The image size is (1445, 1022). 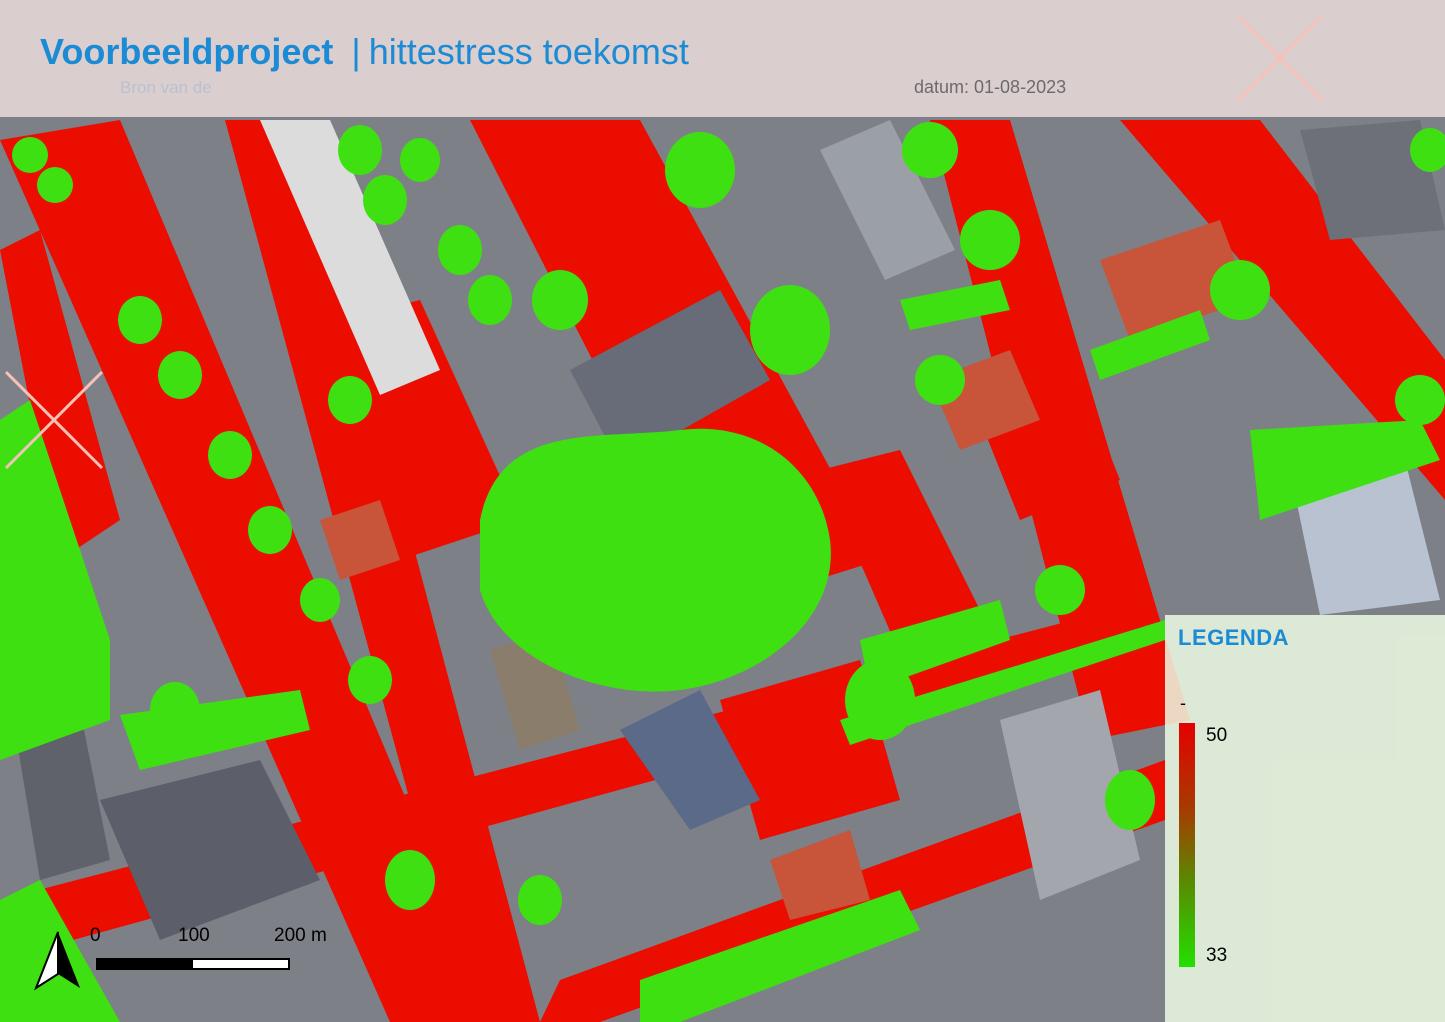 What do you see at coordinates (208, 955) in the screenshot?
I see `scalebar: 0 100 200 m` at bounding box center [208, 955].